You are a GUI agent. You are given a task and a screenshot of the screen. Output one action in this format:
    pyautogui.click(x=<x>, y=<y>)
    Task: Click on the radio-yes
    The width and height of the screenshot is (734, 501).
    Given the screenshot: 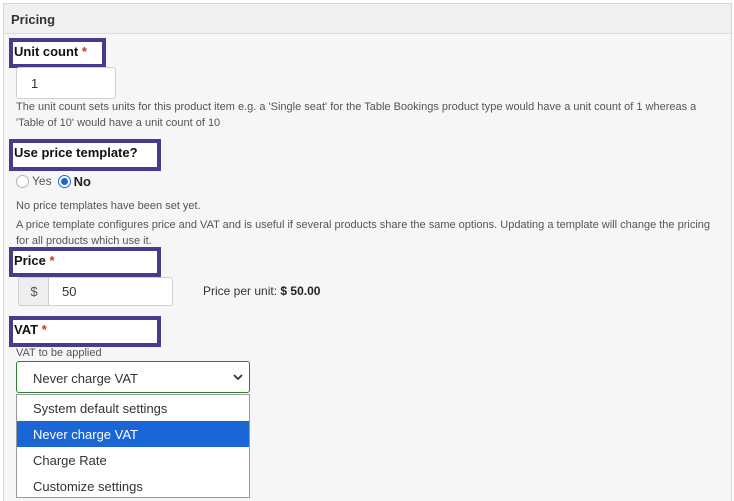 What is the action you would take?
    pyautogui.click(x=22, y=181)
    